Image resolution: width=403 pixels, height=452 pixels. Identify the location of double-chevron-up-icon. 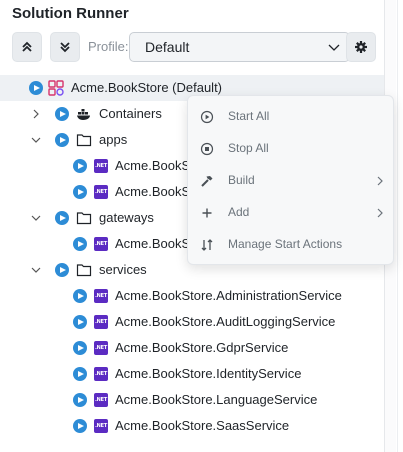
(27, 46).